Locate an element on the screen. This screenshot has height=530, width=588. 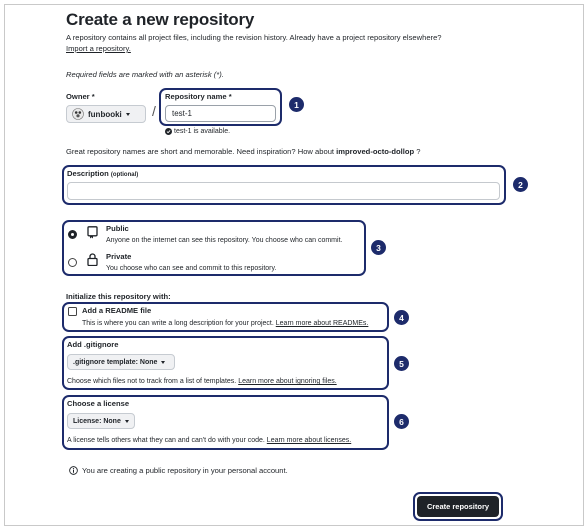
description-label-text: Description is located at coordinates (88, 173).